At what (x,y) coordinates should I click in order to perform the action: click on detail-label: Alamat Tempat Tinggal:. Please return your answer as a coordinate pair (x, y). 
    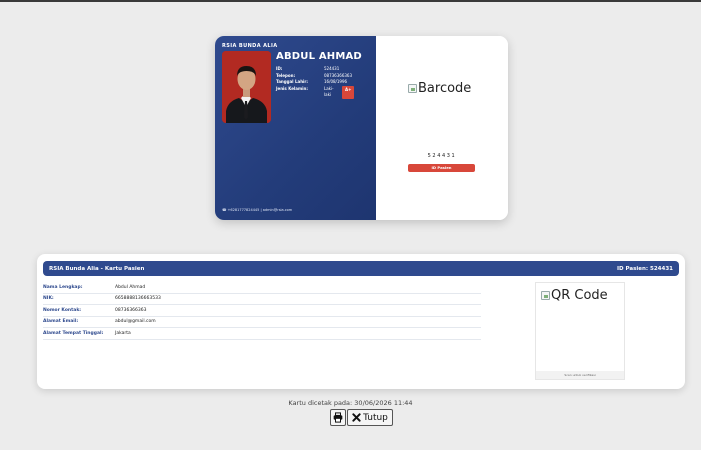
    Looking at the image, I should click on (73, 333).